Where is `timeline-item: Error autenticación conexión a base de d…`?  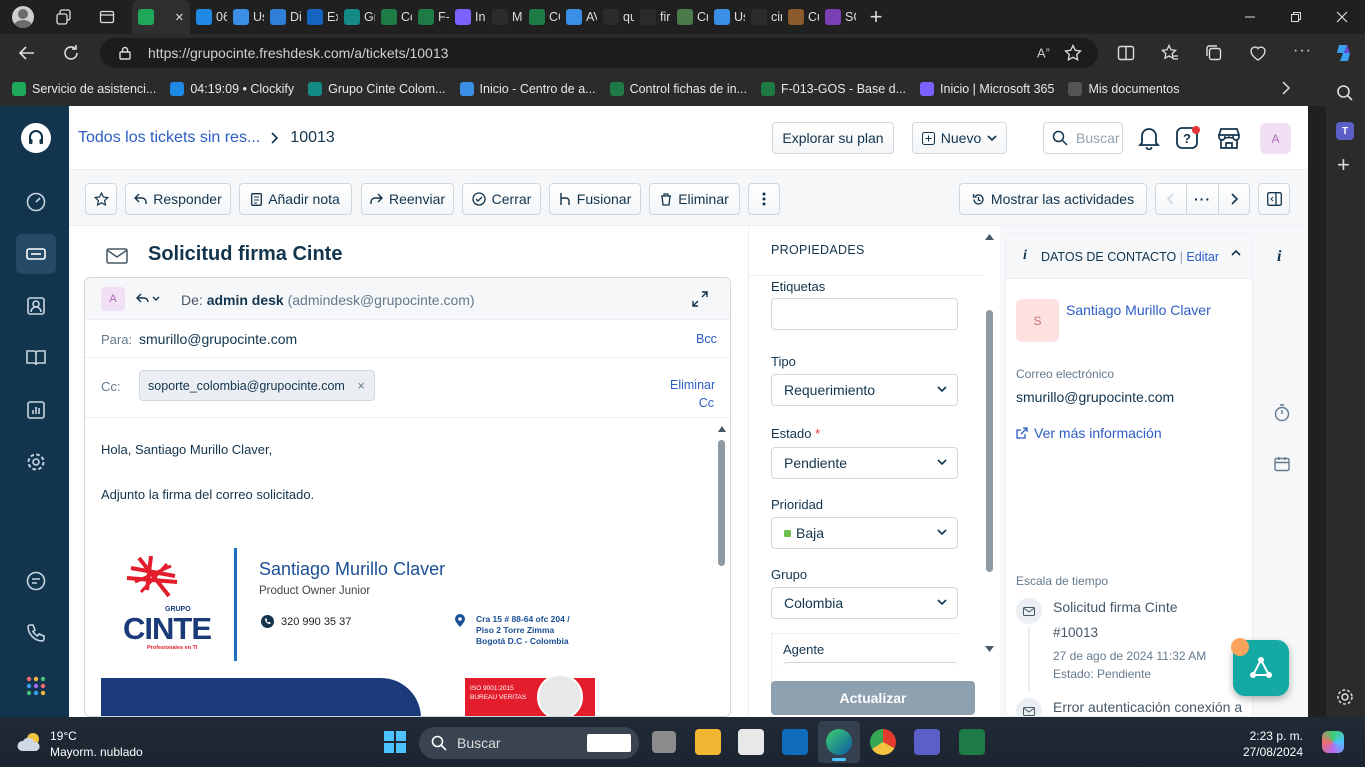
timeline-item: Error autenticación conexión a base de d… is located at coordinates (1148, 707).